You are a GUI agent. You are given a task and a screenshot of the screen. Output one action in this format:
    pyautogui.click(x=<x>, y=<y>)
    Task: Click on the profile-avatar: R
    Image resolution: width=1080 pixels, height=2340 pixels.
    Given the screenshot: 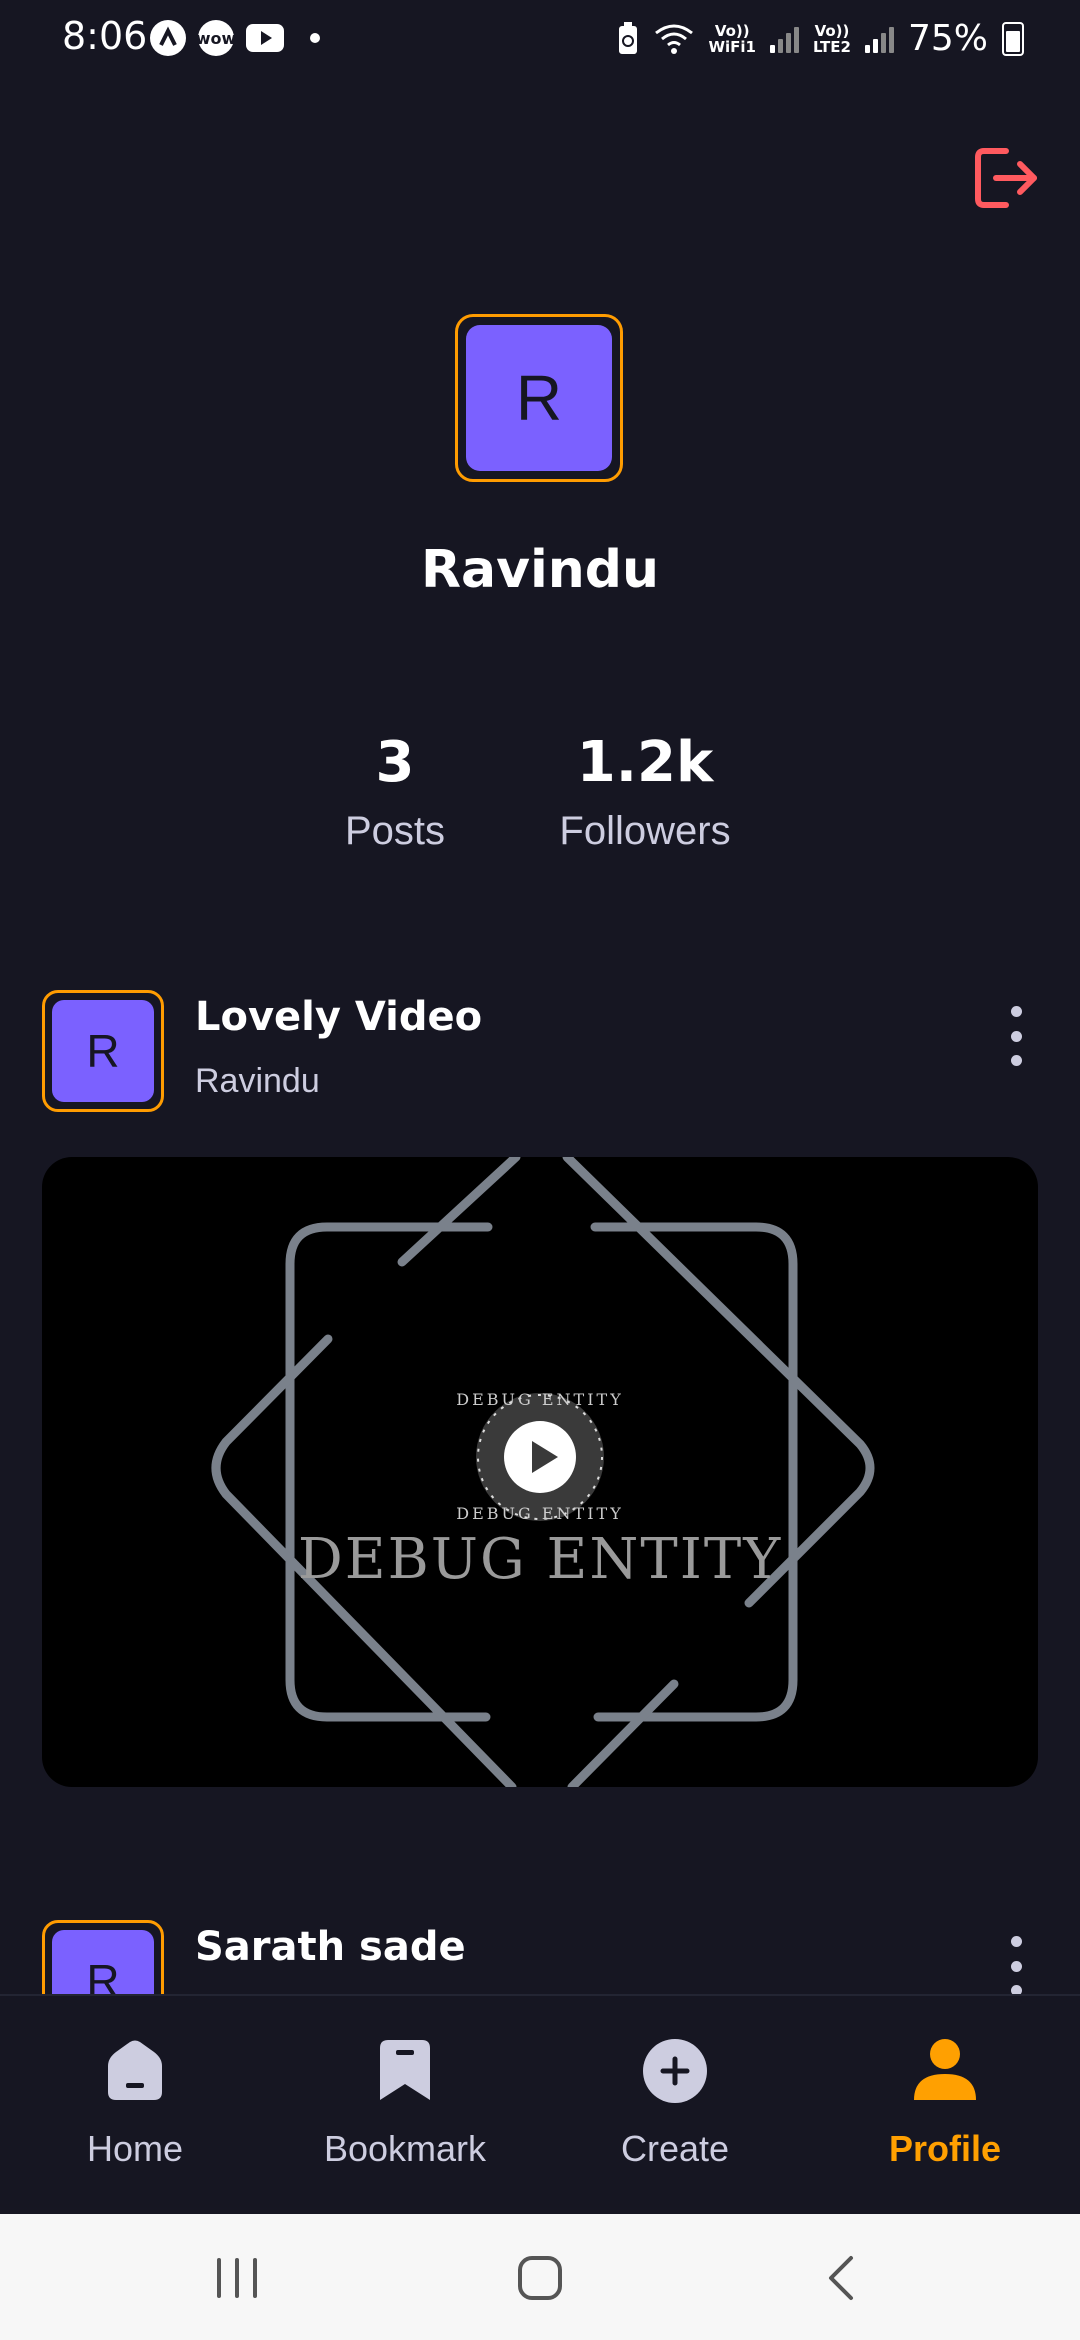 What is the action you would take?
    pyautogui.click(x=539, y=398)
    